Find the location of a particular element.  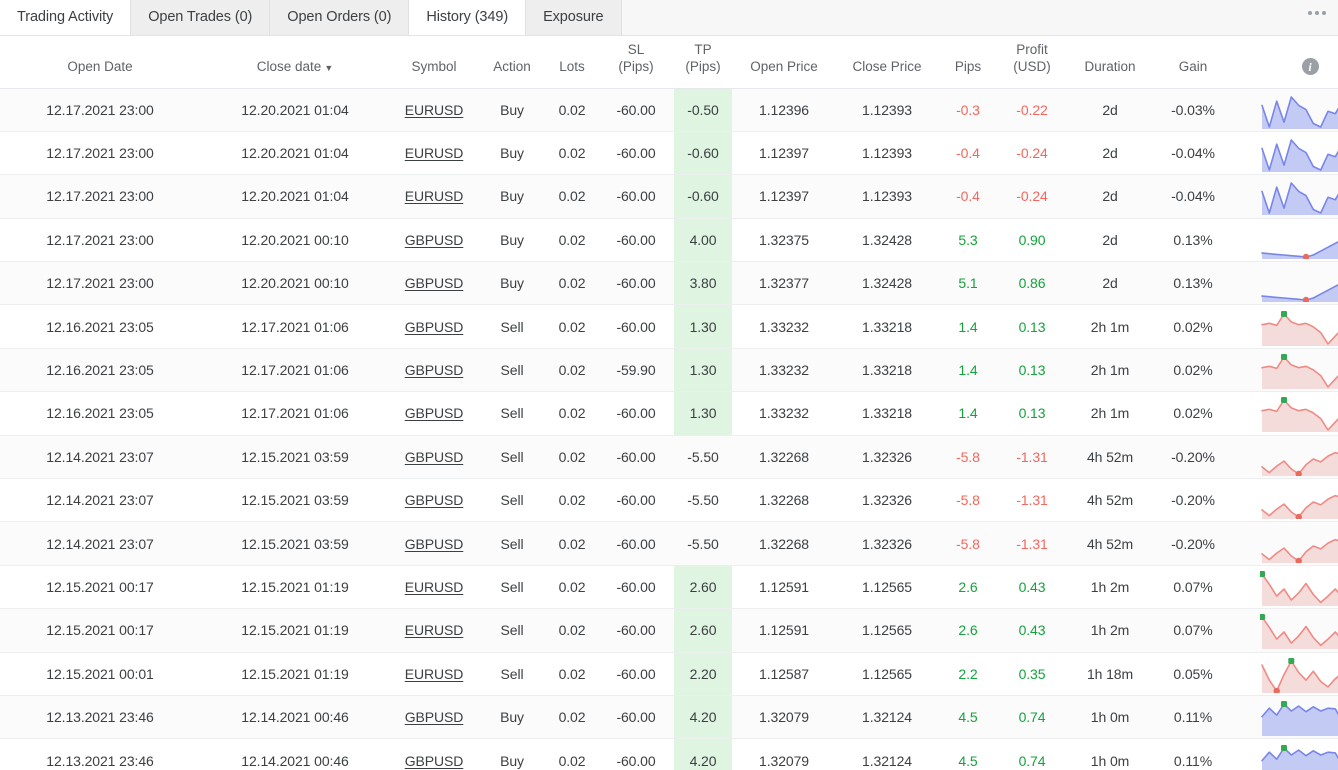

column-header-chart: i is located at coordinates (1285, 62).